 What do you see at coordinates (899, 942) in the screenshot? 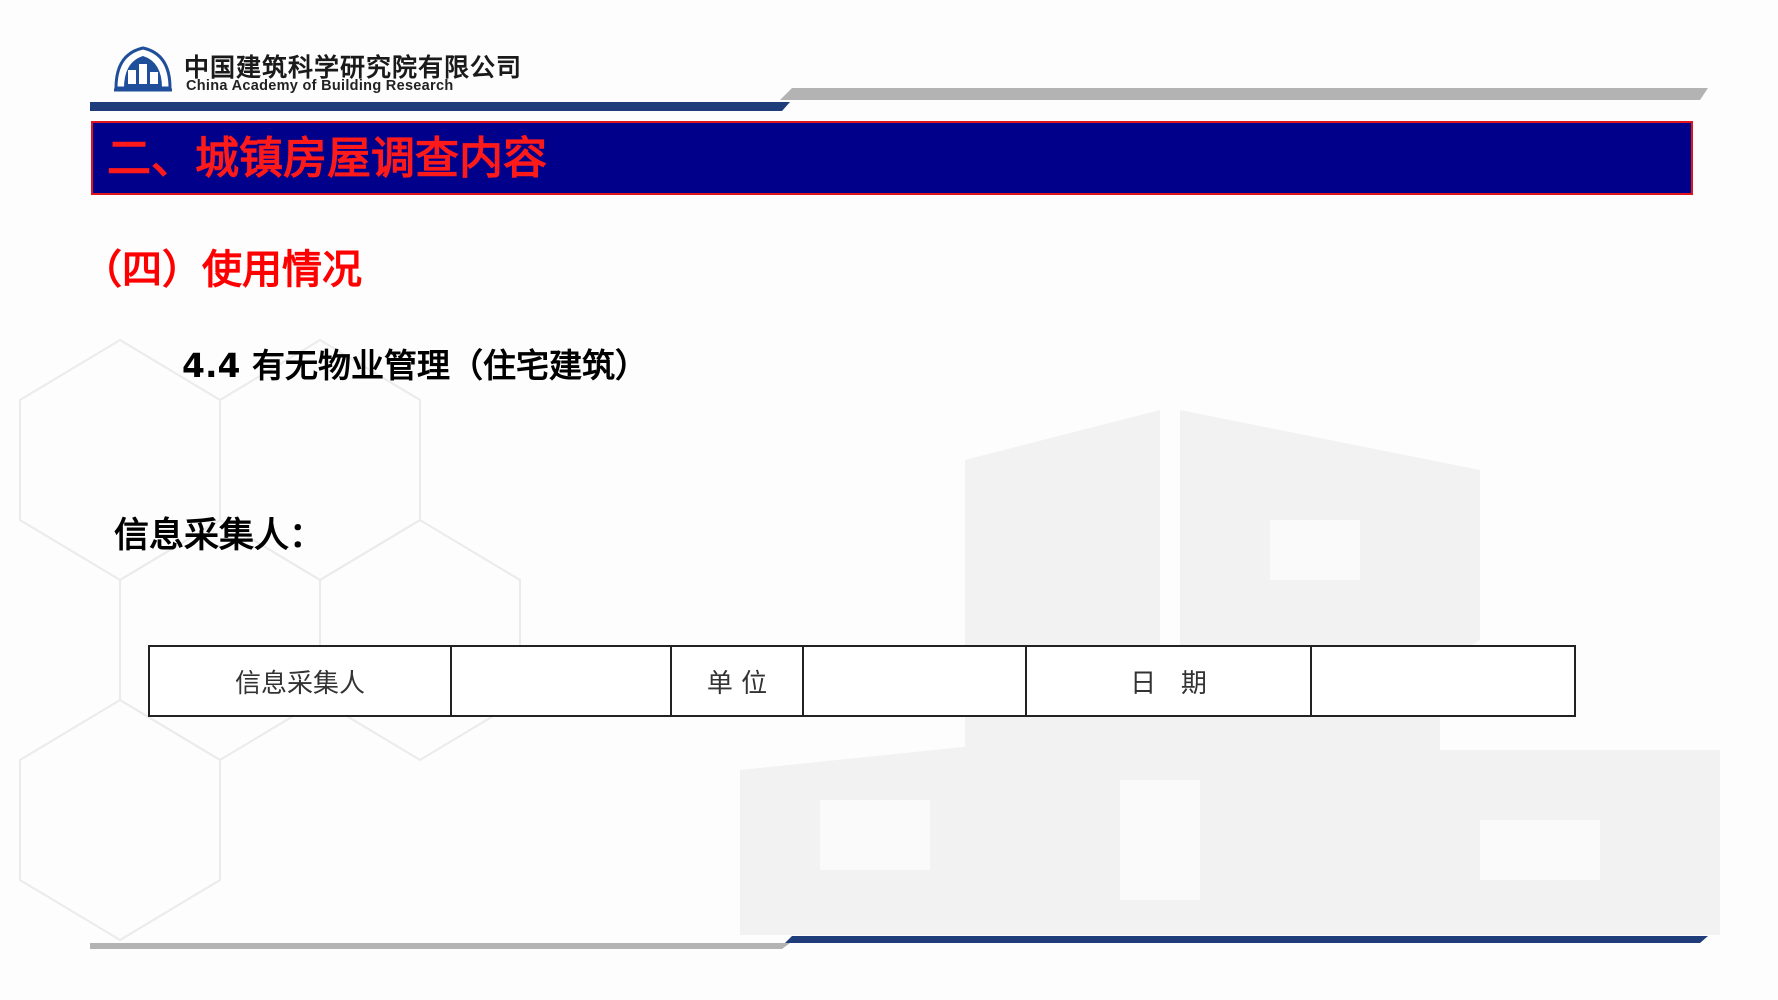
I see `footer-accent-bars` at bounding box center [899, 942].